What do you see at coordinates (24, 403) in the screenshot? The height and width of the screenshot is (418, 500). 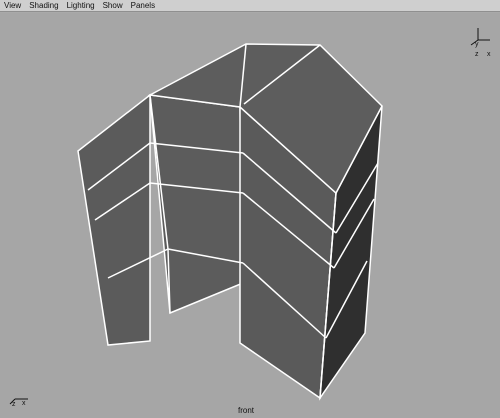 I see `axis-x-label-bottom: x` at bounding box center [24, 403].